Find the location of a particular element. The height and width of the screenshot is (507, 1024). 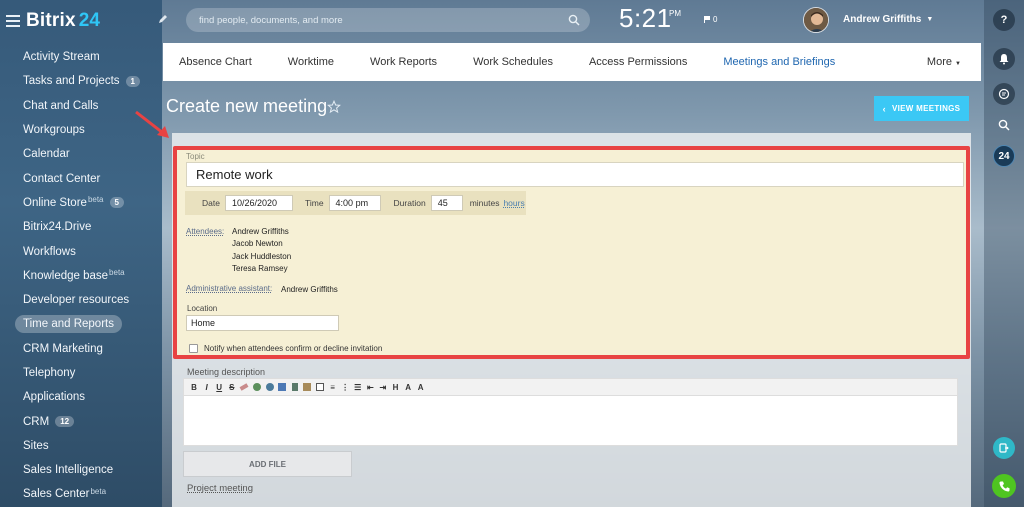

avatar-portrait-icon is located at coordinates (816, 20).